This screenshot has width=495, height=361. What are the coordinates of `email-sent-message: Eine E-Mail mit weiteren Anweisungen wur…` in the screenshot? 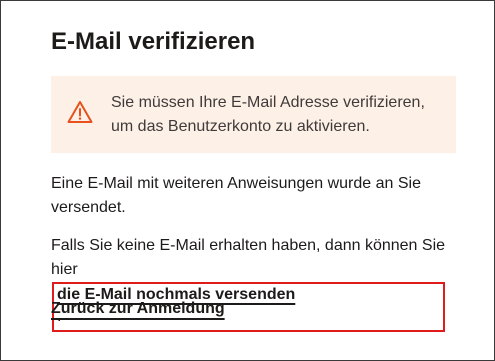 It's located at (236, 196).